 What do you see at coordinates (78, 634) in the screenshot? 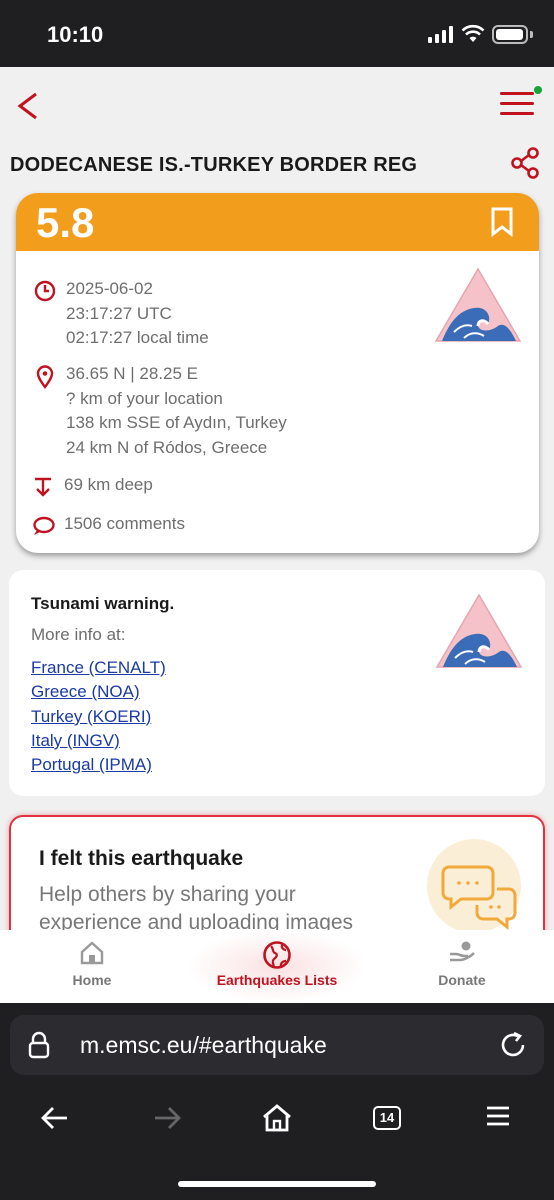
I see `more-info-label: More info at:` at bounding box center [78, 634].